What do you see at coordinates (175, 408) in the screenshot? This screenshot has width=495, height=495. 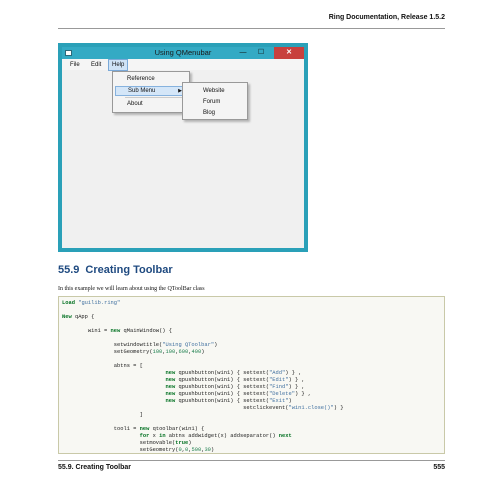 I see `code-token: setclickevent(` at bounding box center [175, 408].